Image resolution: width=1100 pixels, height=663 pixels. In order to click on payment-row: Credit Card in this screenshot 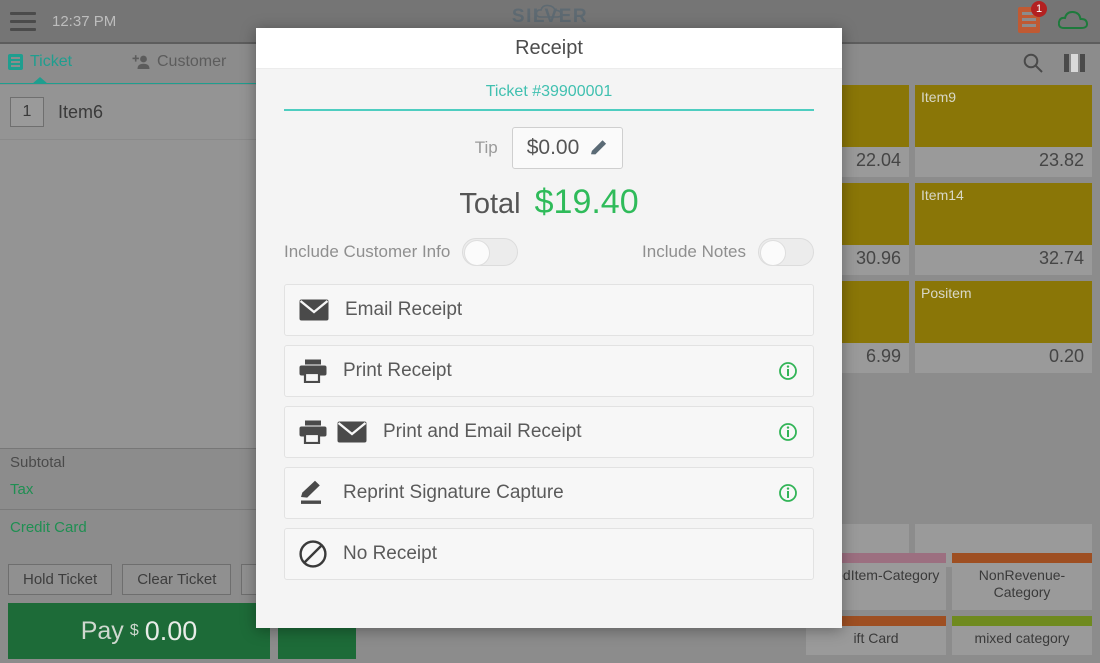, I will do `click(130, 527)`.